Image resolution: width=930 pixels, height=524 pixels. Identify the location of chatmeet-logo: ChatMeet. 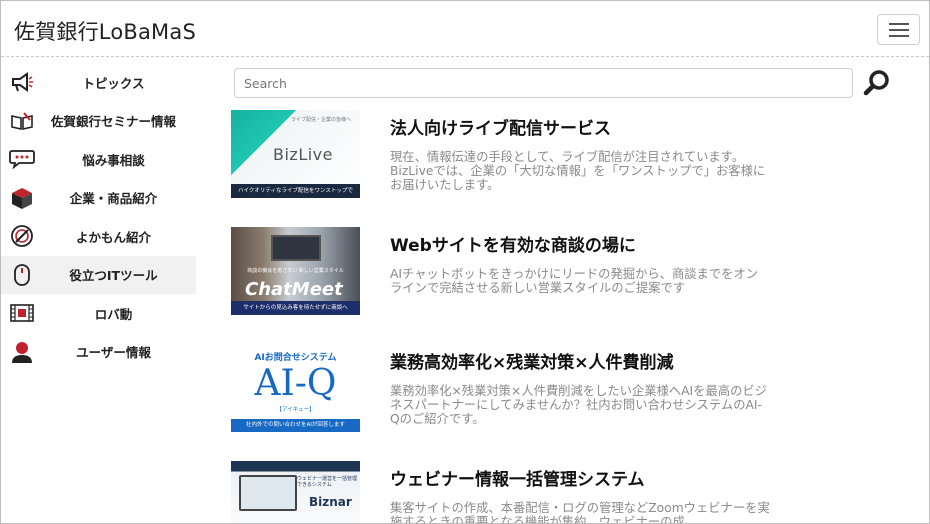
(294, 289).